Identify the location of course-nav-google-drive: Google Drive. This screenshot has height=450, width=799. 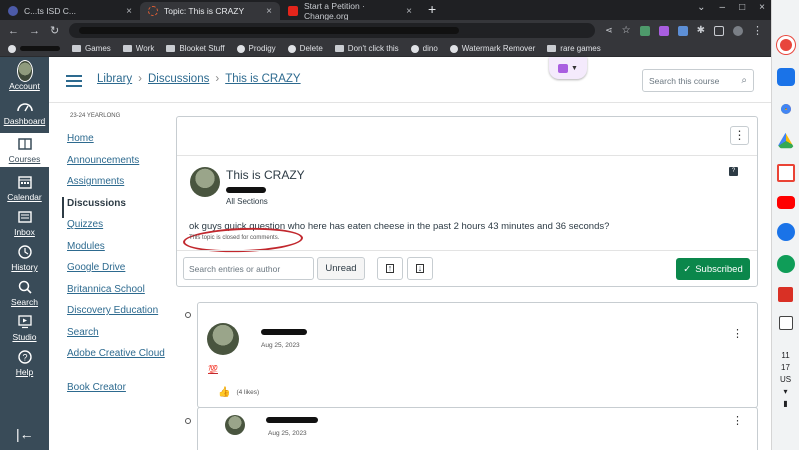
(117, 272).